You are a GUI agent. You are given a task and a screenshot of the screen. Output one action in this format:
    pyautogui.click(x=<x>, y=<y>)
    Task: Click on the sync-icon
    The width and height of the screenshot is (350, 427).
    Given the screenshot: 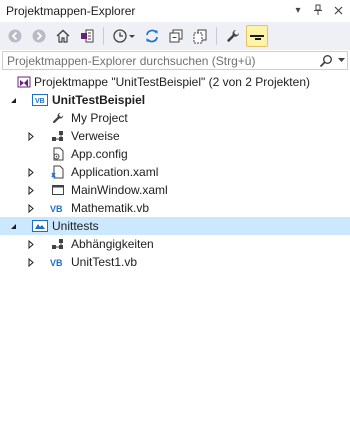 What is the action you would take?
    pyautogui.click(x=152, y=36)
    